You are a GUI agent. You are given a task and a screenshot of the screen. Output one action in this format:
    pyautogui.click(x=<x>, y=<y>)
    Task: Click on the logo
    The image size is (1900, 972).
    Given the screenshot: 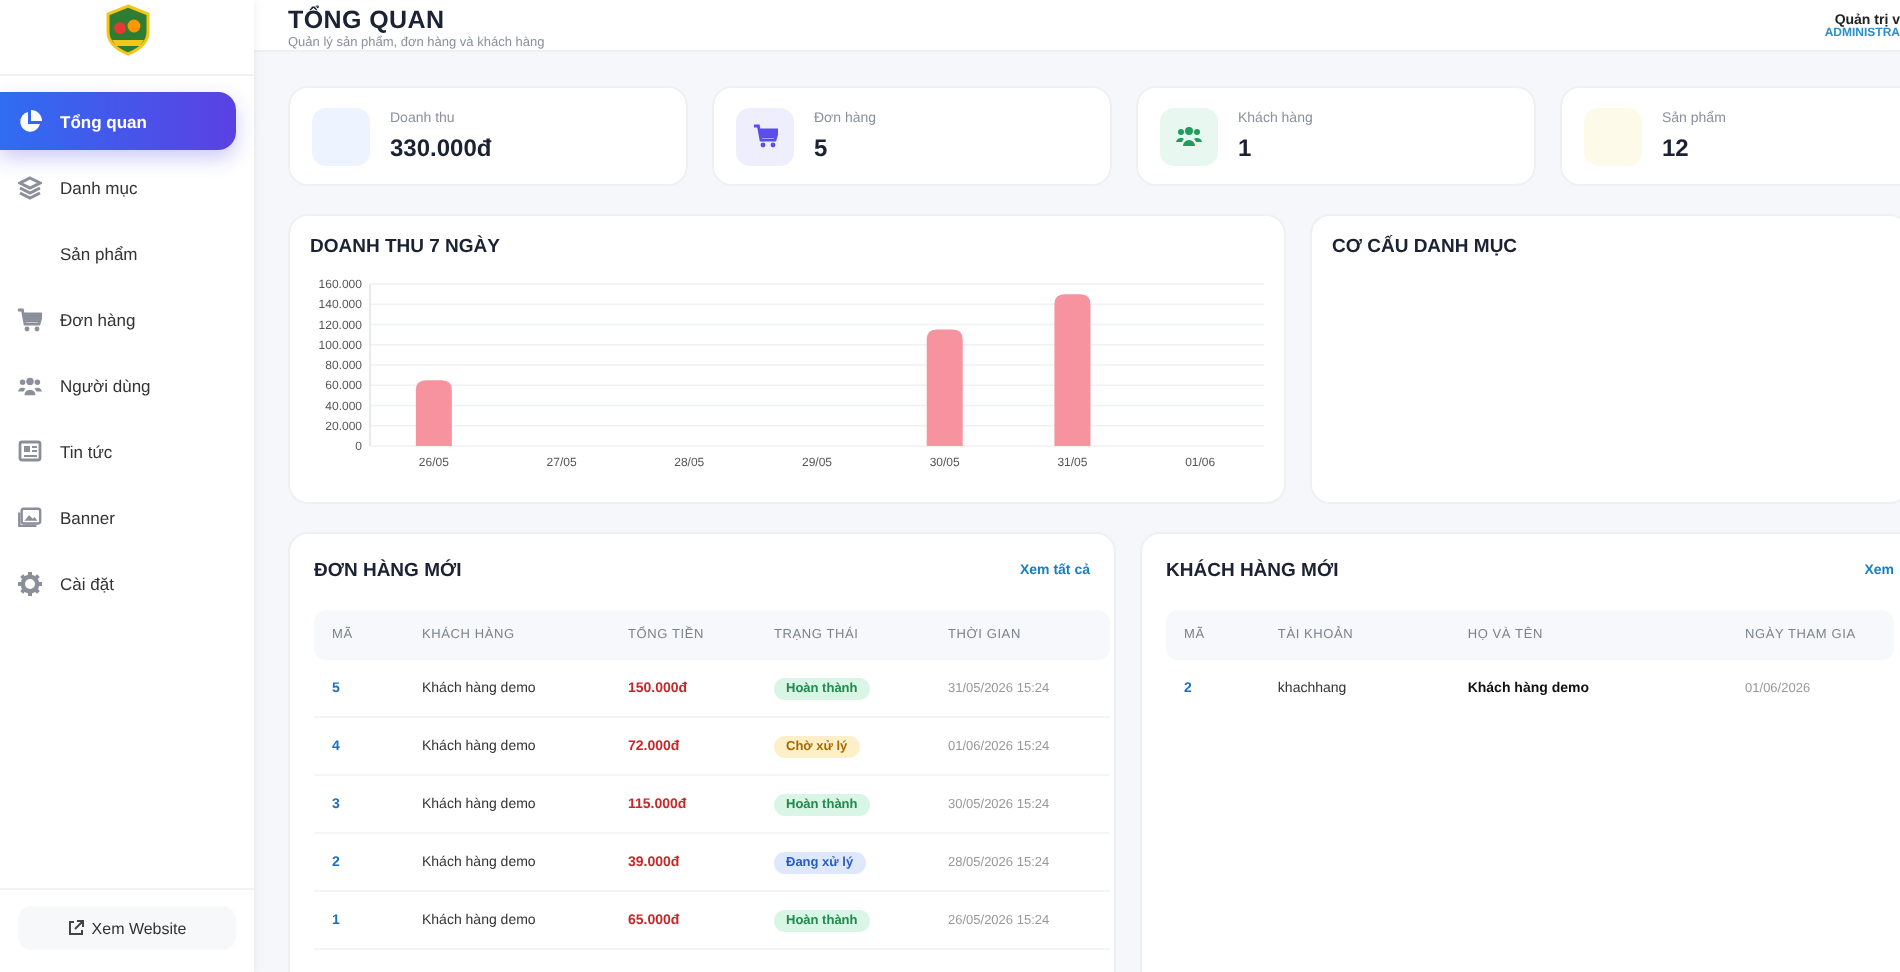 What is the action you would take?
    pyautogui.click(x=127, y=30)
    